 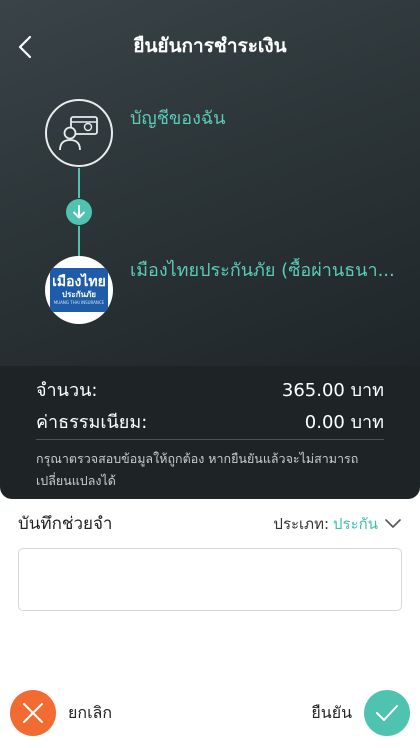 I want to click on memo-input, so click(x=210, y=579).